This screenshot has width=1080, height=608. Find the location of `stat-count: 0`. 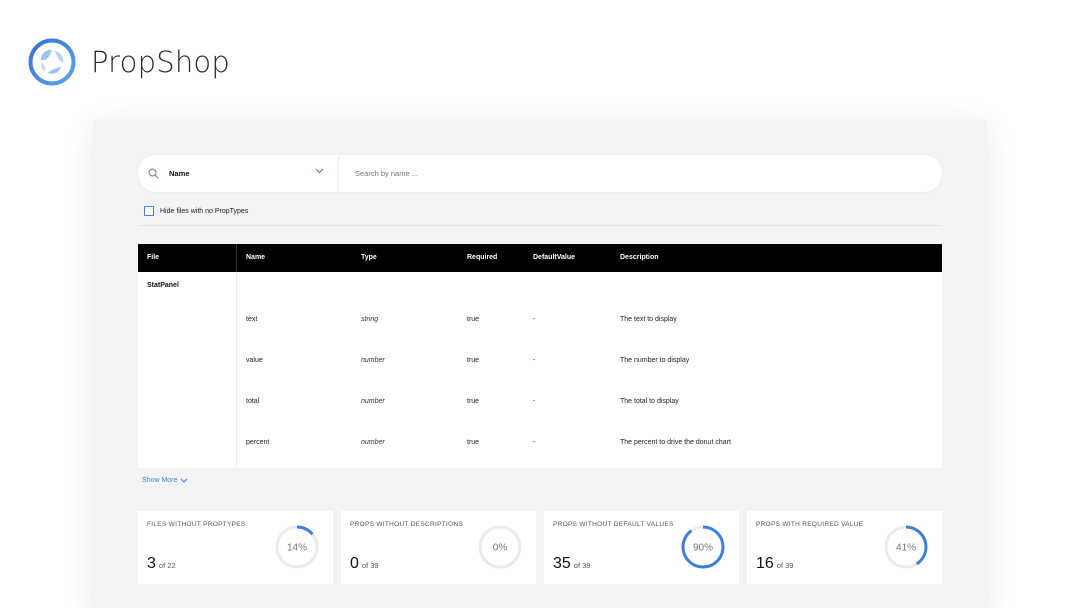

stat-count: 0 is located at coordinates (354, 563).